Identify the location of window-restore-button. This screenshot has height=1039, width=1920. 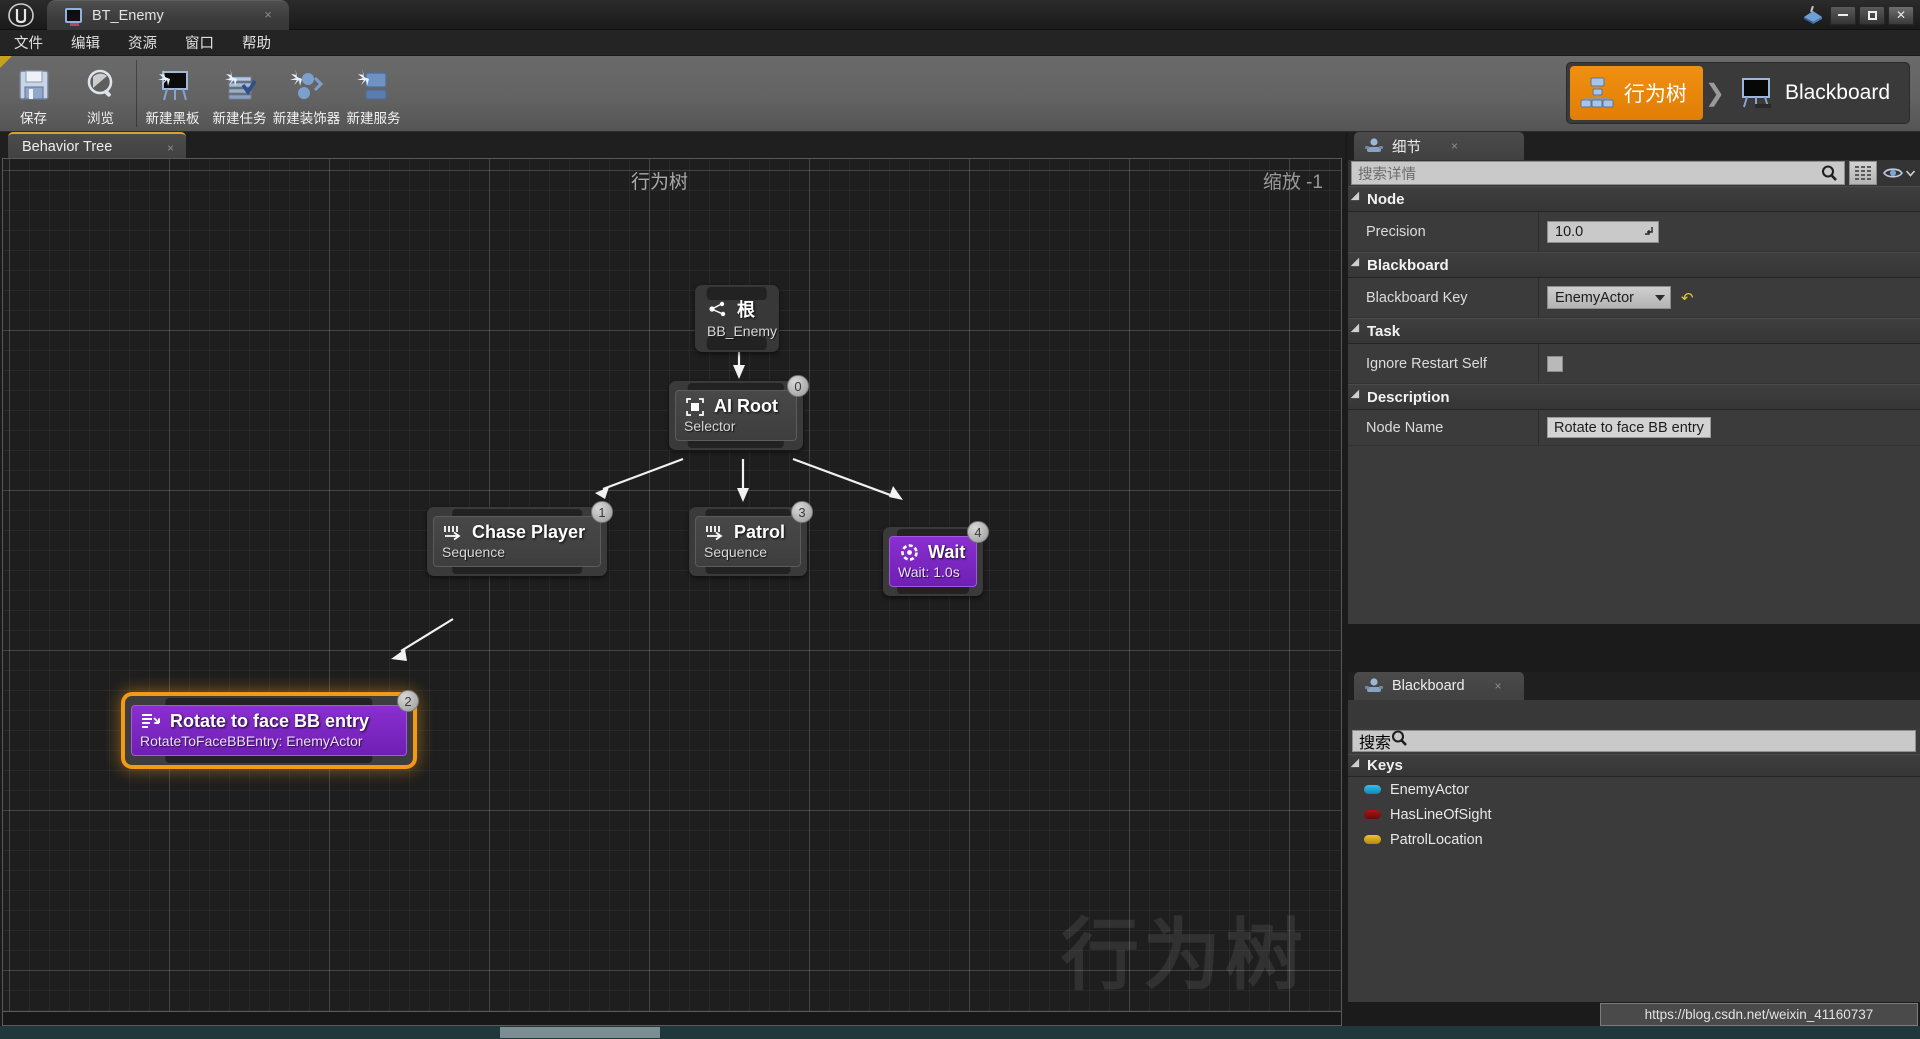
(1872, 15).